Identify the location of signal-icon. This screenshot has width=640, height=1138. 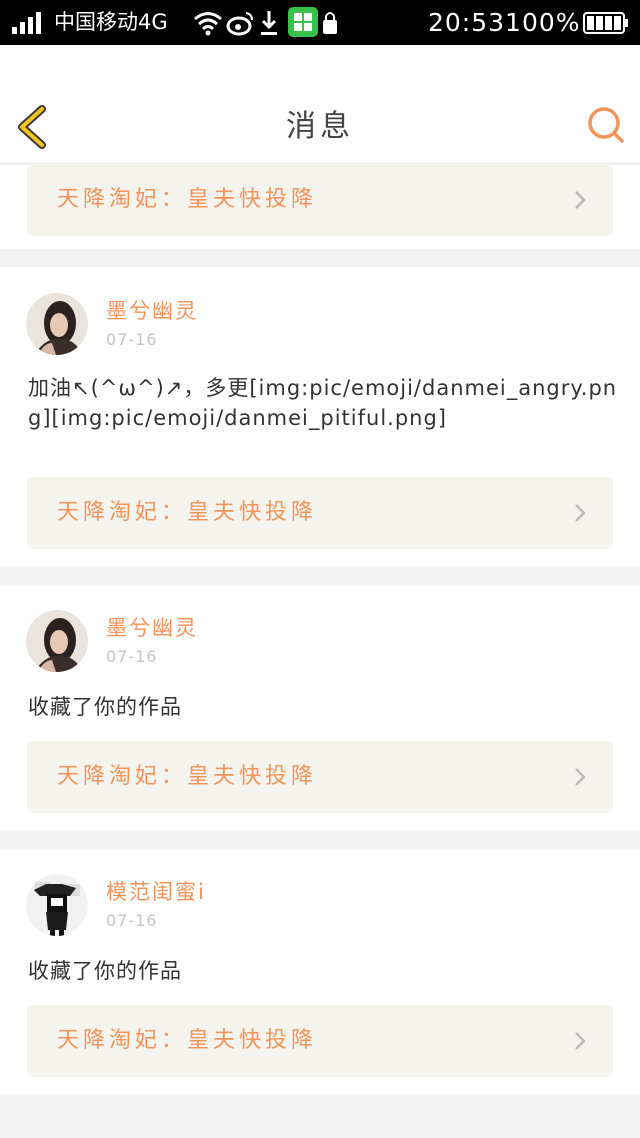
(26, 23).